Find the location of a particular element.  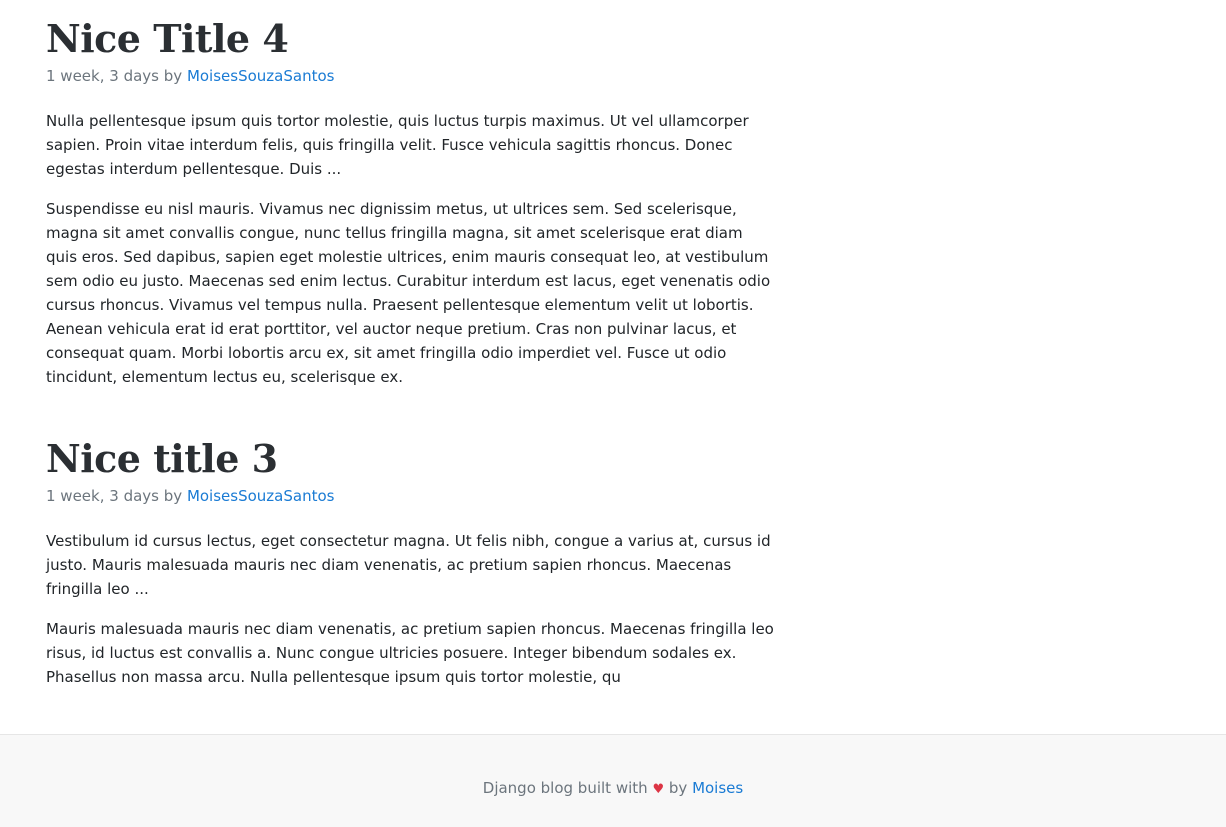

site-footer: Django blog built with ♥ by Moises is located at coordinates (613, 780).